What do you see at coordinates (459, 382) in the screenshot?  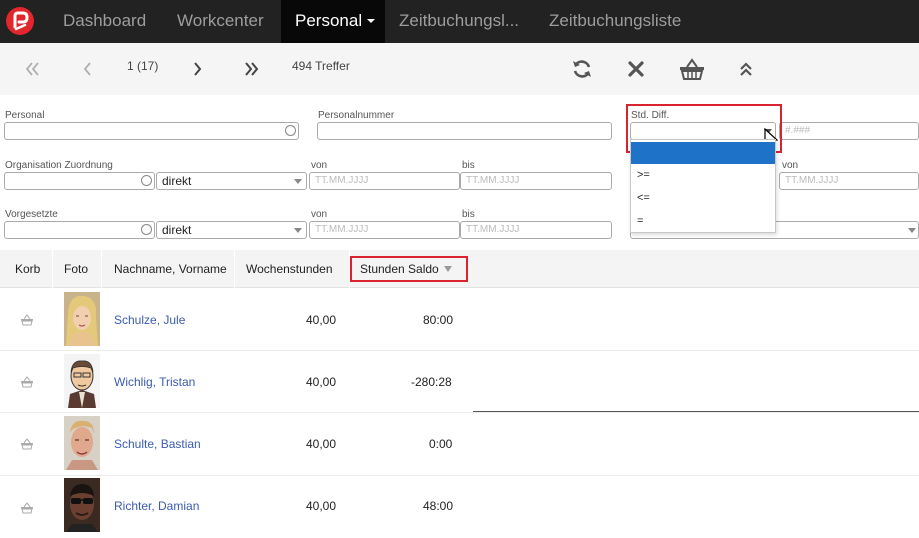 I see `table-row: Wichlig, Tristan 40,00 -280:28` at bounding box center [459, 382].